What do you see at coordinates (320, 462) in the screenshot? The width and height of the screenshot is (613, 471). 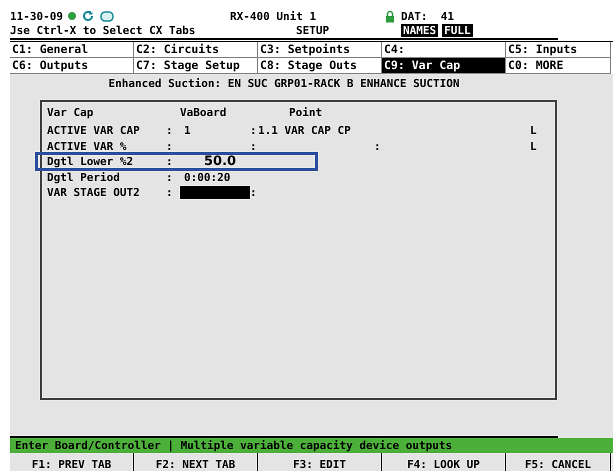 I see `function-key-button: F3: EDIT` at bounding box center [320, 462].